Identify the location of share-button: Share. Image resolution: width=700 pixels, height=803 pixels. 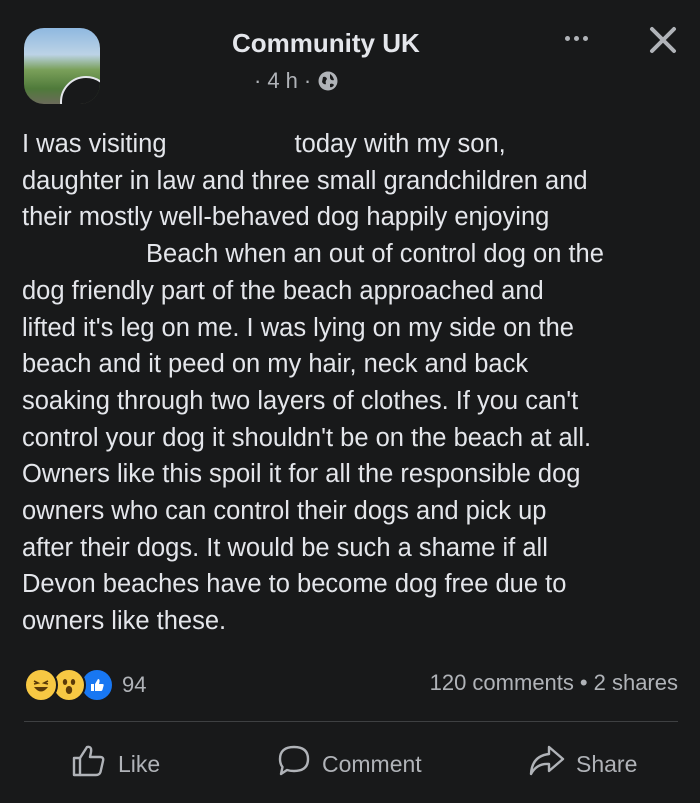
(582, 764).